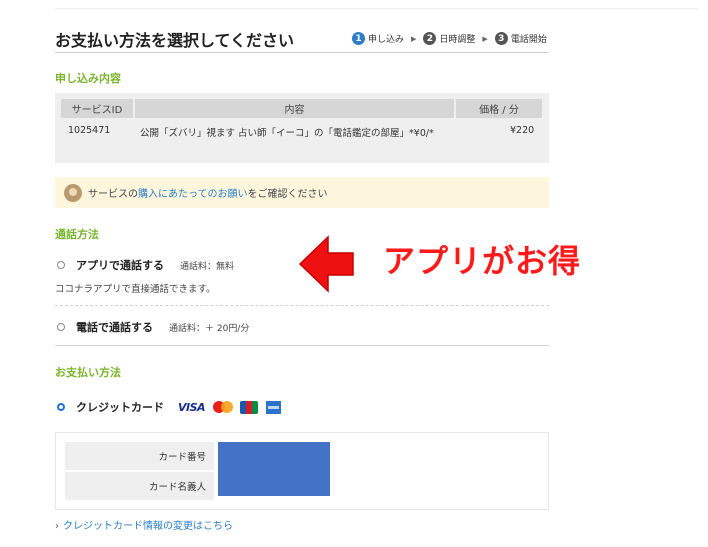  I want to click on service-price-cell: ¥220, so click(522, 130).